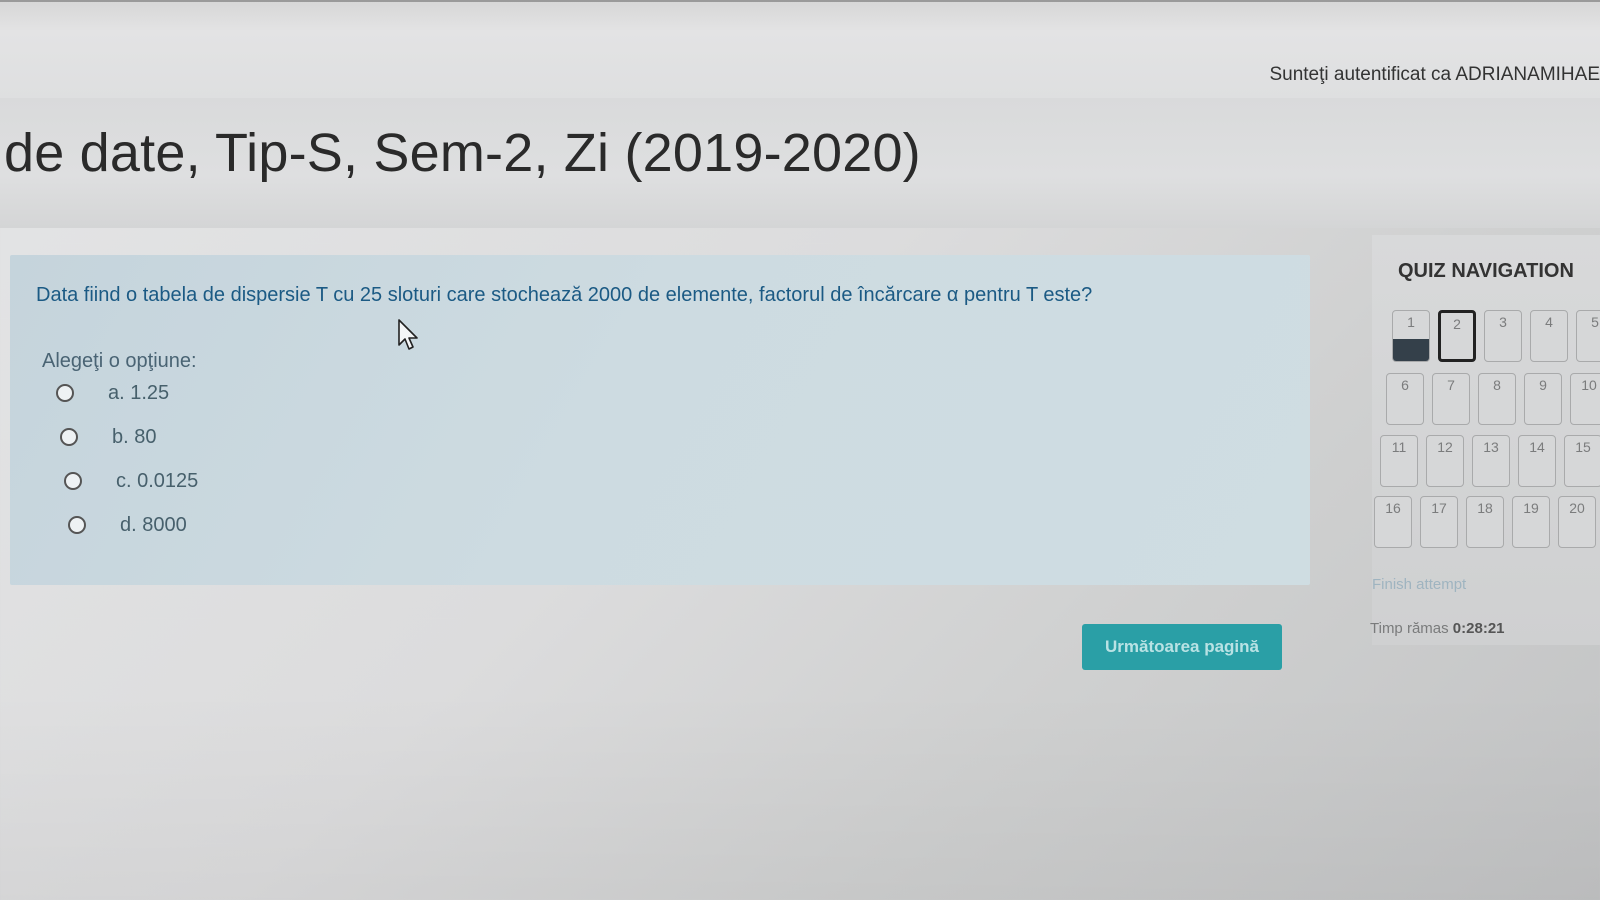  I want to click on option-a: a. 1.25, so click(112, 393).